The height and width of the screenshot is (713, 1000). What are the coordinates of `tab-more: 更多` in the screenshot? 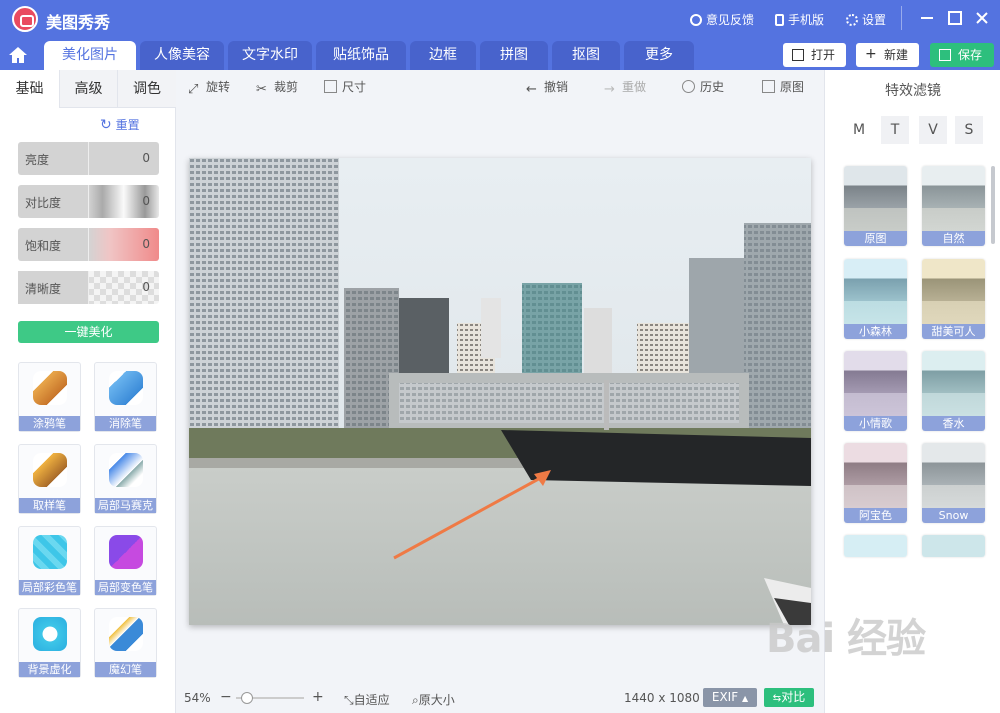 It's located at (659, 55).